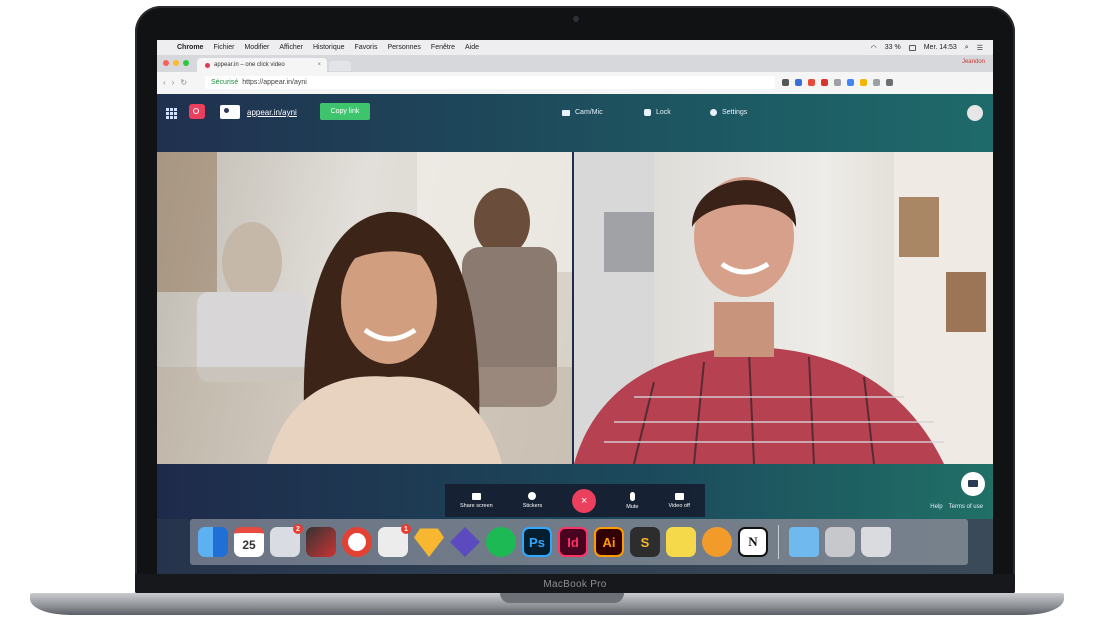  I want to click on photoshop-icon: Ps, so click(537, 542).